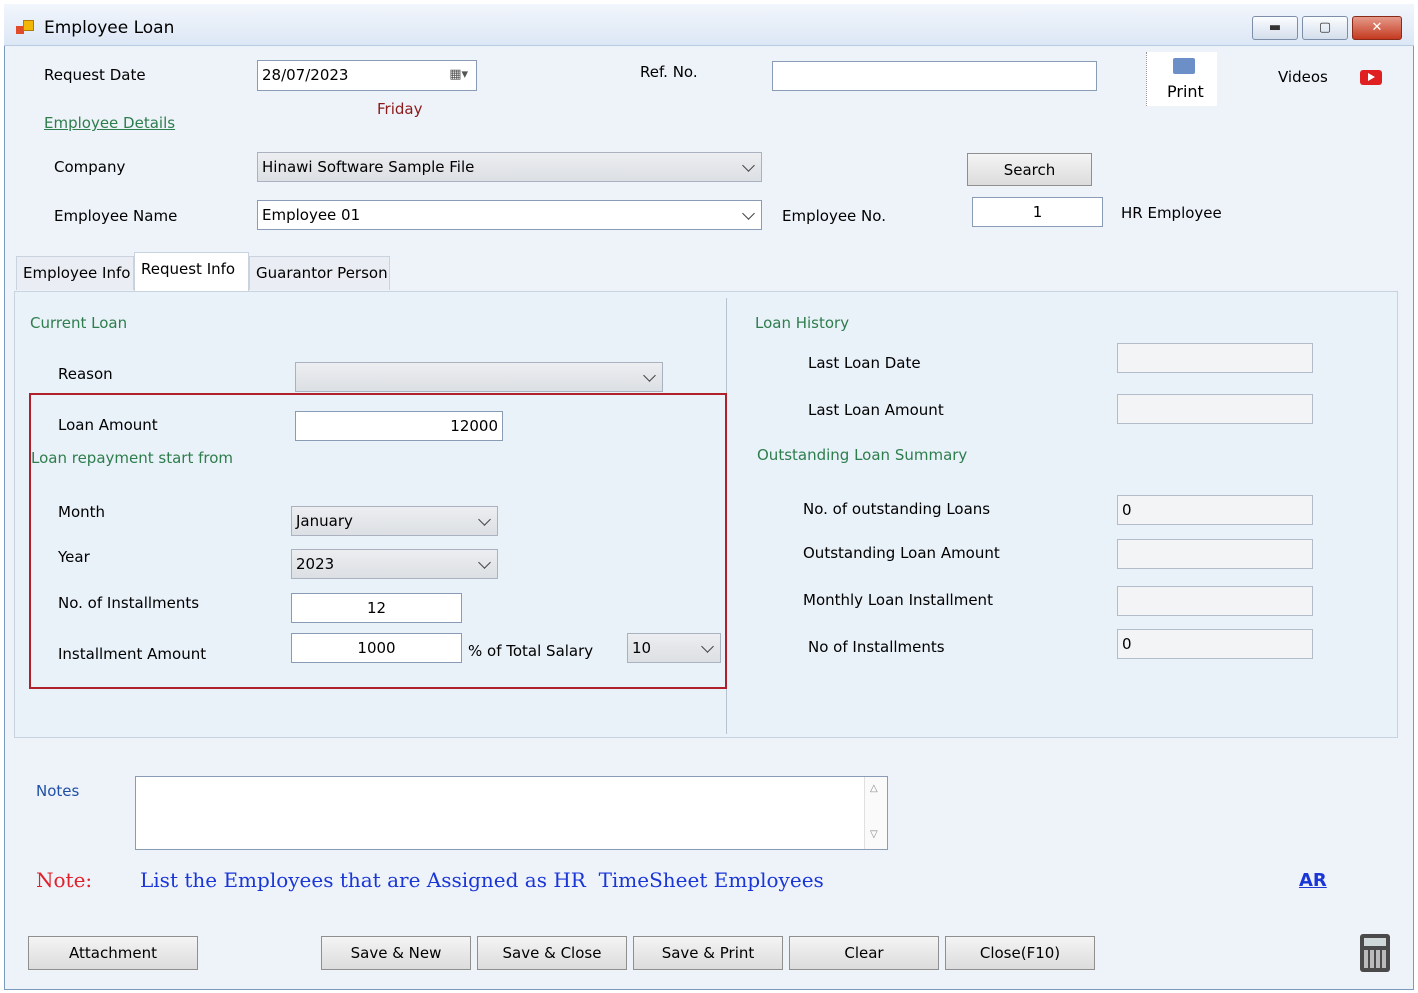 This screenshot has height=993, width=1418. What do you see at coordinates (305, 75) in the screenshot?
I see `request-date-value: 28/07/2023` at bounding box center [305, 75].